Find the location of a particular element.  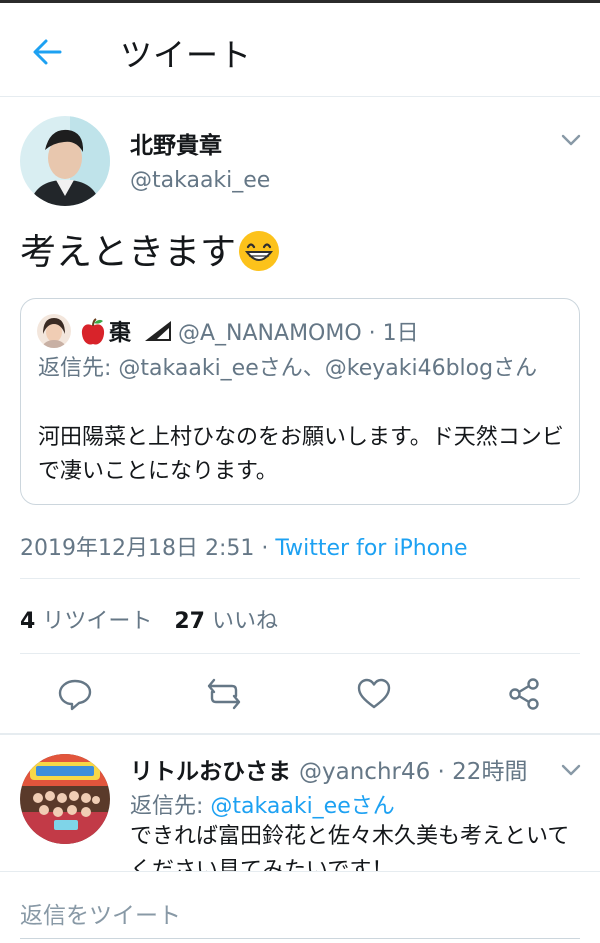

reply-icon is located at coordinates (75, 694).